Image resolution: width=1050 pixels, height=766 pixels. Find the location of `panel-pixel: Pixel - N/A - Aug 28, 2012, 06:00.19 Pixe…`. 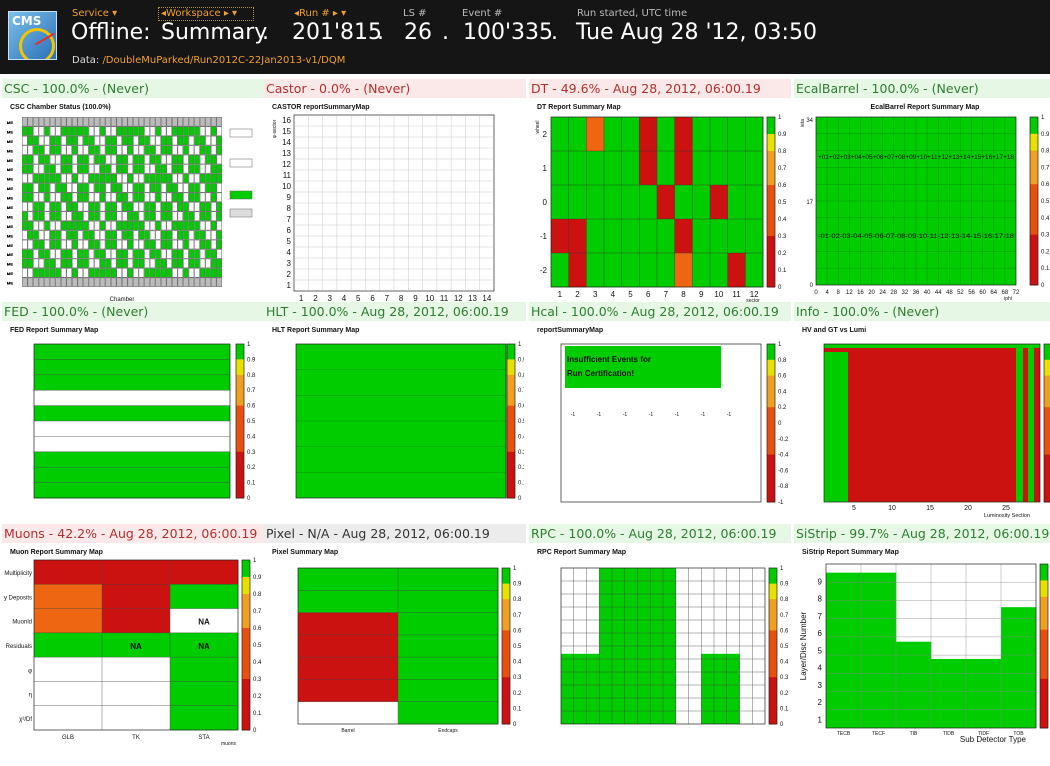

panel-pixel: Pixel - N/A - Aug 28, 2012, 06:00.19 Pixe… is located at coordinates (395, 645).